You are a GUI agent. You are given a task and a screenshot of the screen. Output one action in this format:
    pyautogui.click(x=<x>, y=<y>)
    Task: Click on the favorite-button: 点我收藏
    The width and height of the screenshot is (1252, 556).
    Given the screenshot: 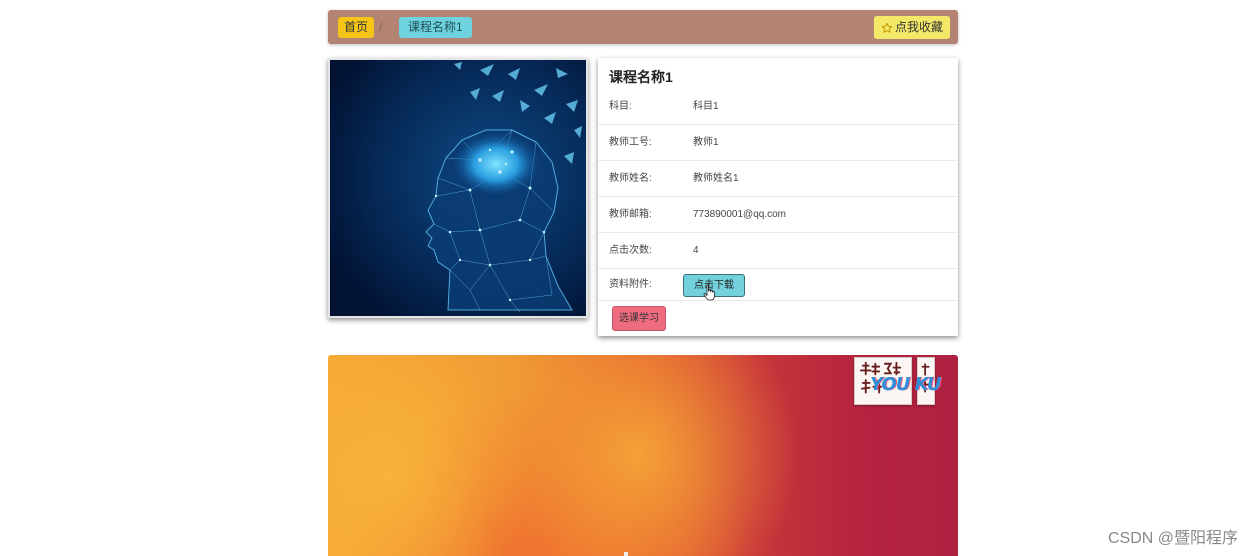 What is the action you would take?
    pyautogui.click(x=911, y=27)
    